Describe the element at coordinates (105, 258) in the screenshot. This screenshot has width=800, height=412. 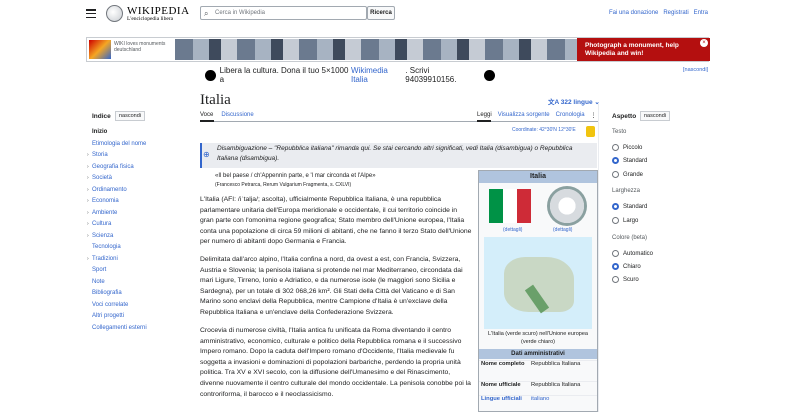
I see `toc-item-label: Tradizioni` at that location.